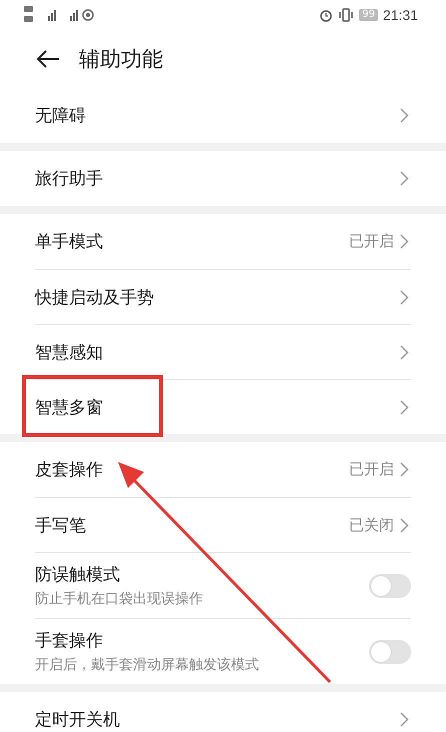  Describe the element at coordinates (119, 599) in the screenshot. I see `setting-description: 防止手机在口袋出现误操作` at that location.